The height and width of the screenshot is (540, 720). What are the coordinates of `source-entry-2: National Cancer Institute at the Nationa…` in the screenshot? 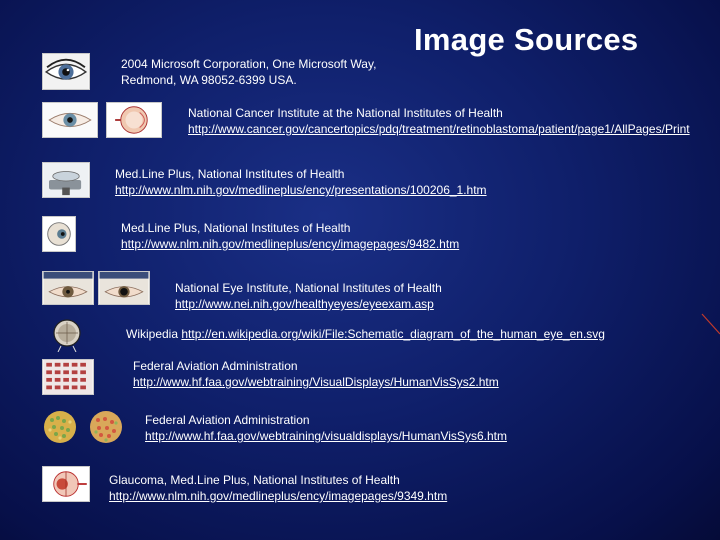 It's located at (439, 121).